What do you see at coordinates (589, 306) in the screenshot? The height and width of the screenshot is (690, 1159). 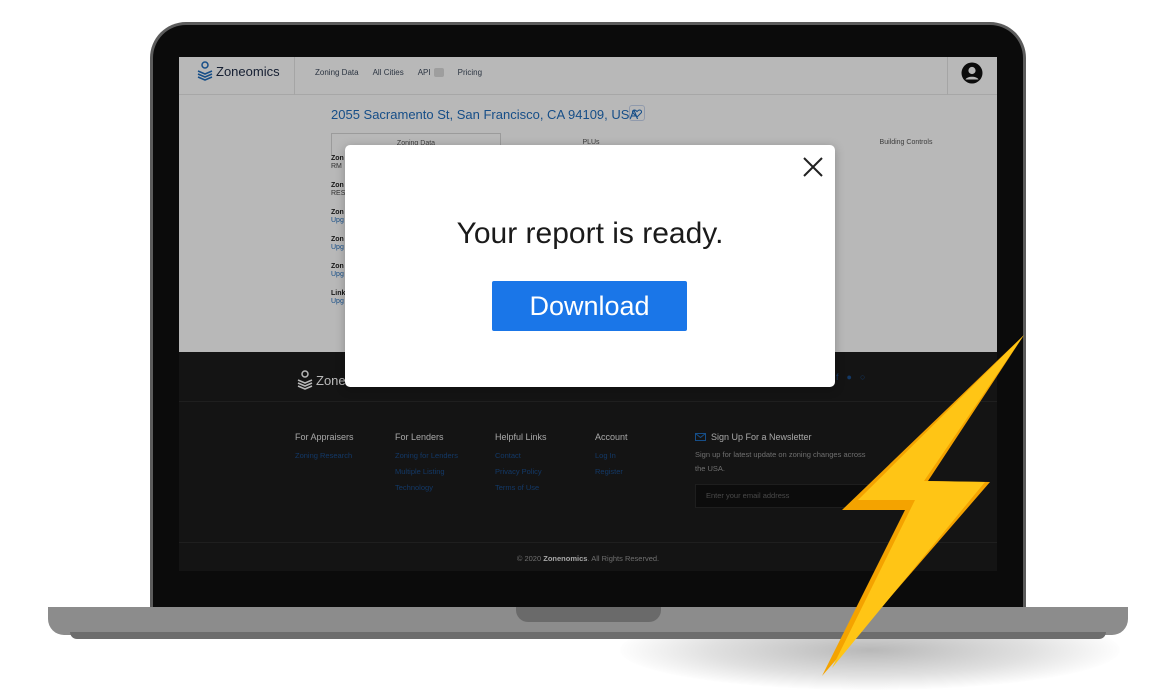 I see `download-button: Download` at bounding box center [589, 306].